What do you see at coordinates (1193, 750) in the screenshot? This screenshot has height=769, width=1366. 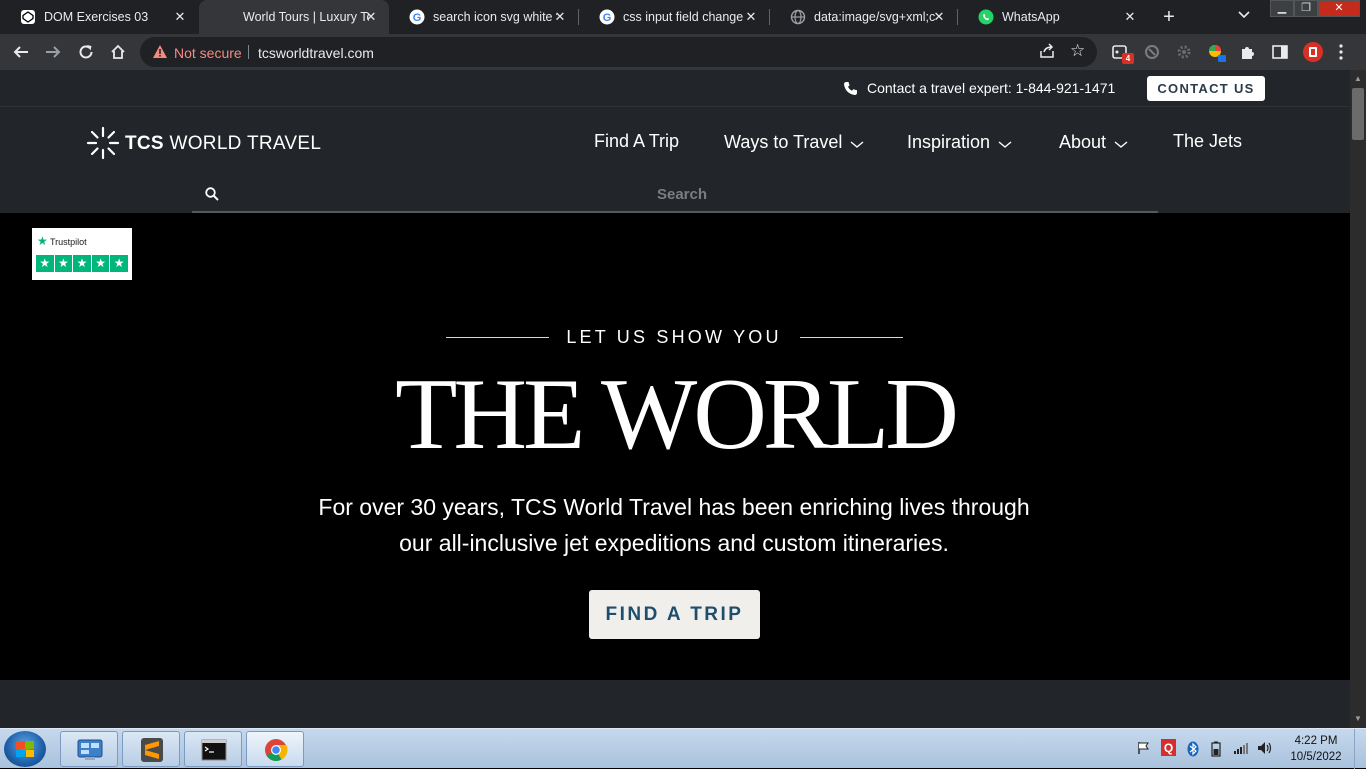 I see `bluetooth-icon` at bounding box center [1193, 750].